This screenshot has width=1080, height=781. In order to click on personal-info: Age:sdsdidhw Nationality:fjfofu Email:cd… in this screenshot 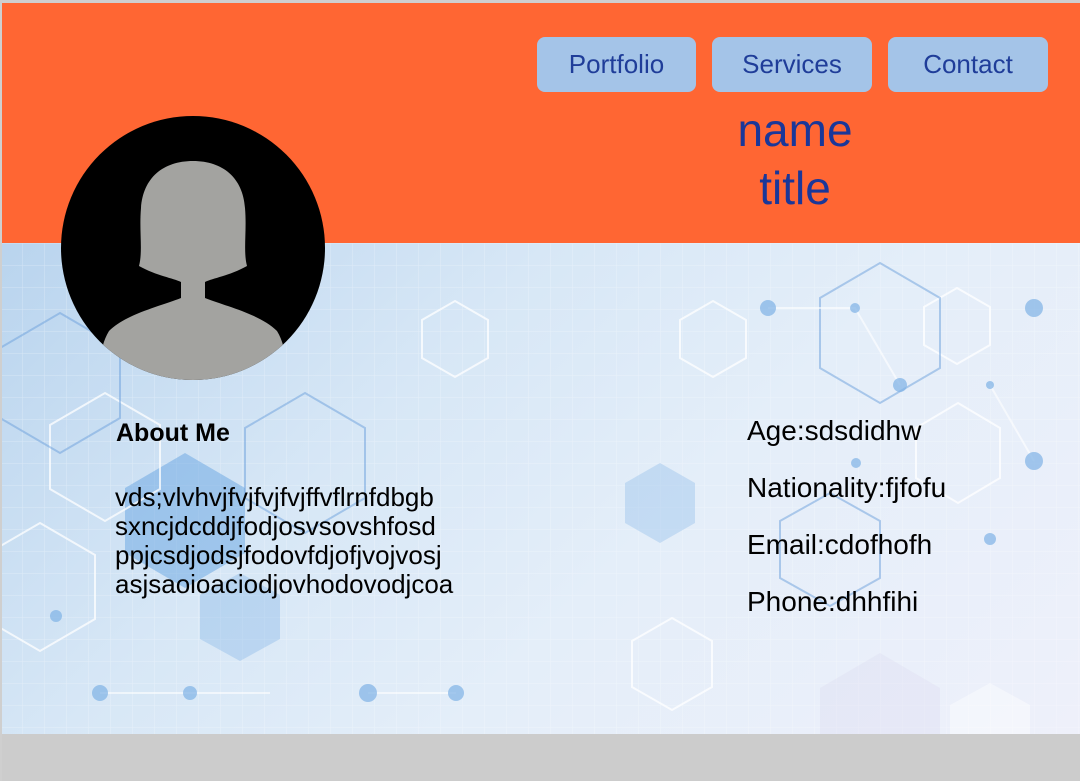, I will do `click(846, 526)`.